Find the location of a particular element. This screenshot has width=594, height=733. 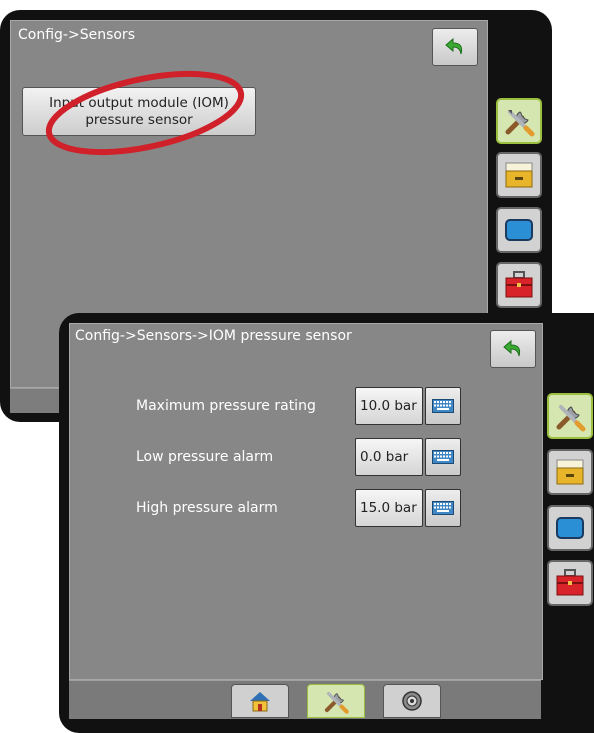

home-icon is located at coordinates (260, 702).